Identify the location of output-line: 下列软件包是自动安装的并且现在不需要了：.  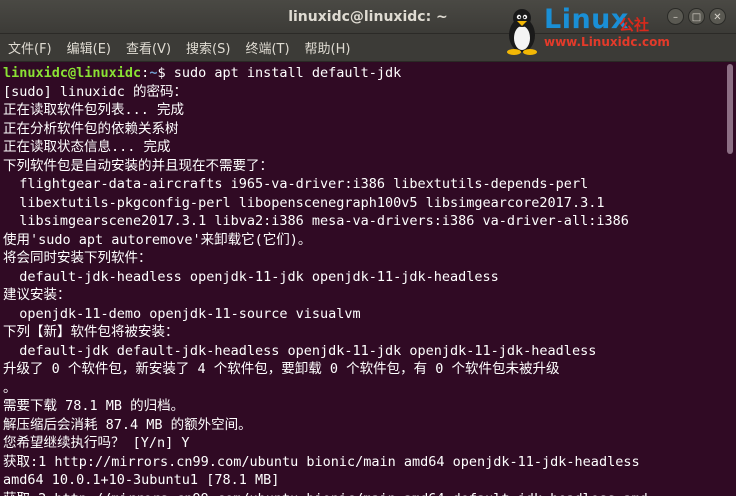
(138, 165).